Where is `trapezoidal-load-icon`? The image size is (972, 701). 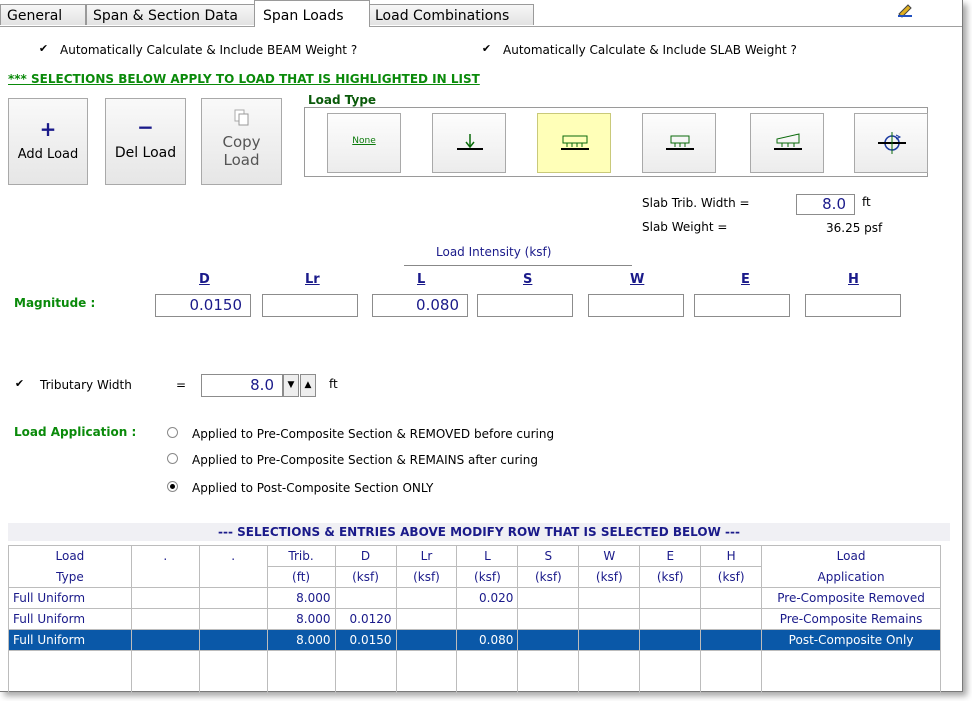 trapezoidal-load-icon is located at coordinates (788, 141).